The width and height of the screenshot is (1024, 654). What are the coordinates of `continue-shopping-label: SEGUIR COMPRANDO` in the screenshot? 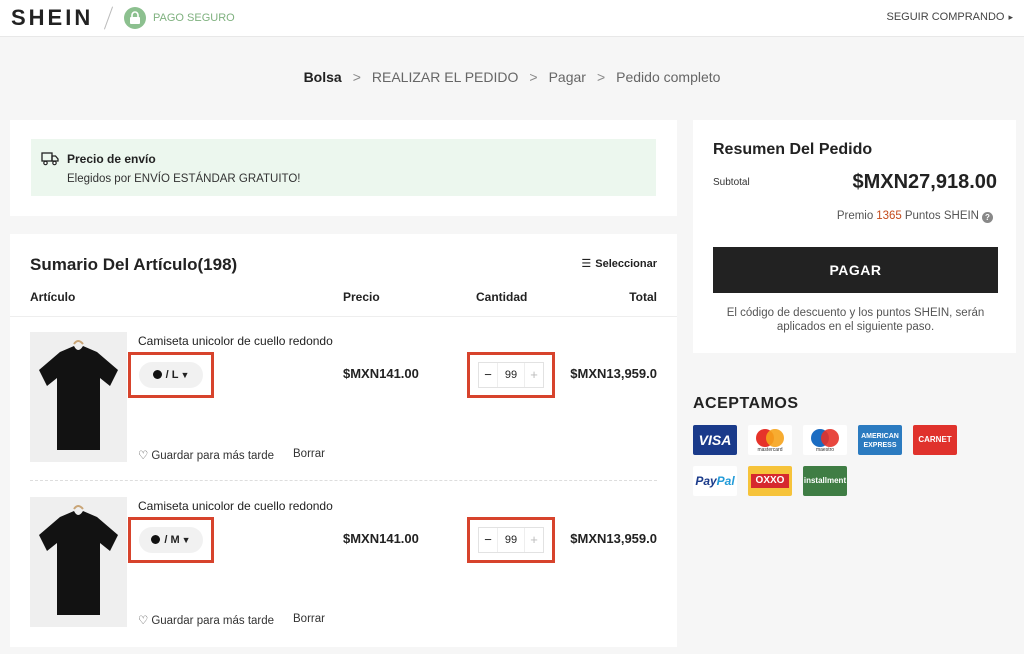 It's located at (945, 17).